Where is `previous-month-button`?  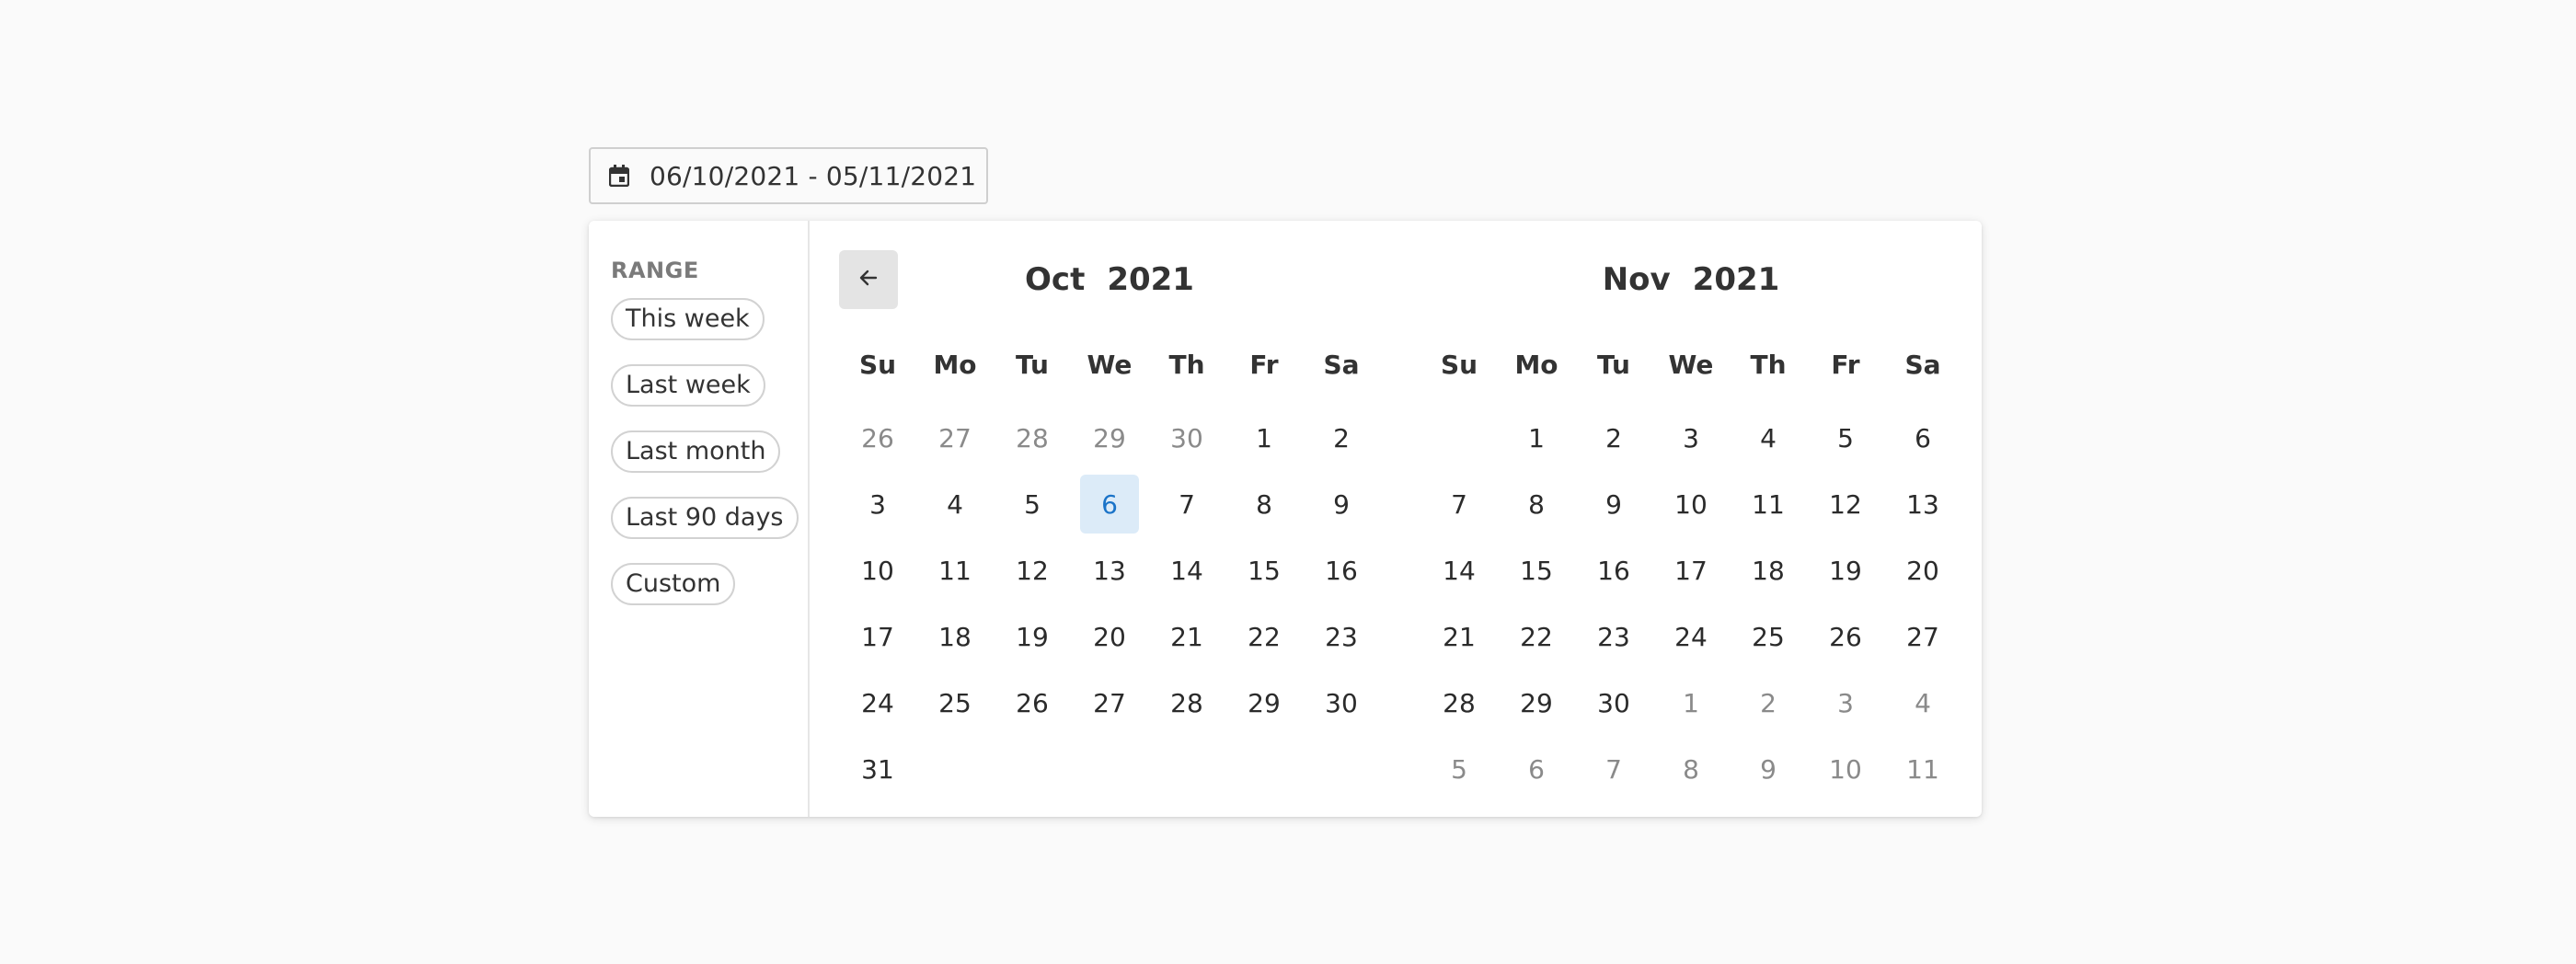 previous-month-button is located at coordinates (868, 279).